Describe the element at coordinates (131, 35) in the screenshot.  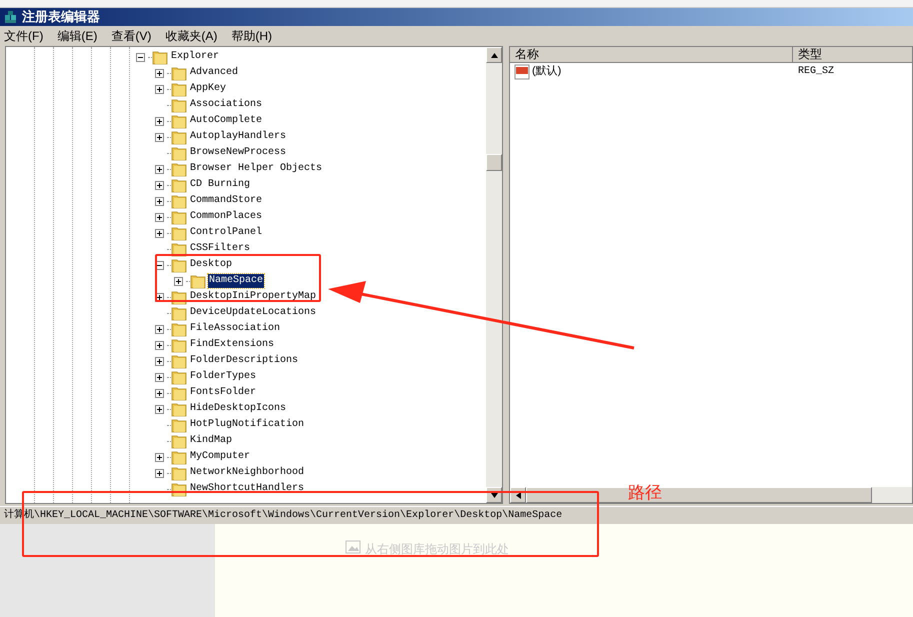
I see `menu-item: 查看(V)` at that location.